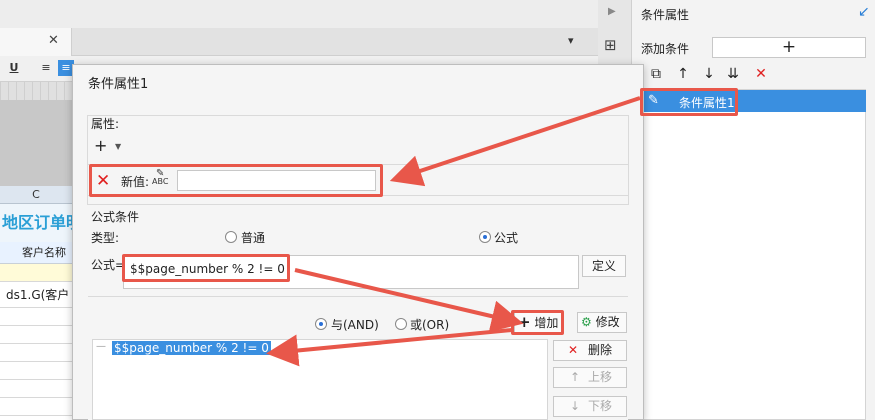 This screenshot has width=875, height=420. What do you see at coordinates (231, 237) in the screenshot?
I see `type-normal-radio` at bounding box center [231, 237].